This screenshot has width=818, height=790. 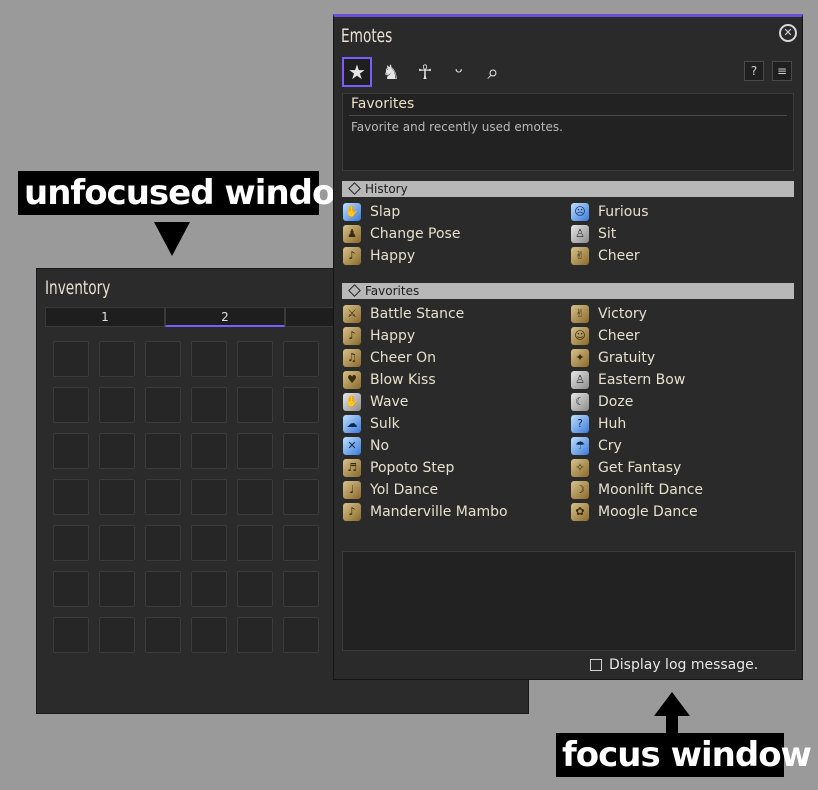 I want to click on emote-item: ✋ Wave, so click(x=456, y=402).